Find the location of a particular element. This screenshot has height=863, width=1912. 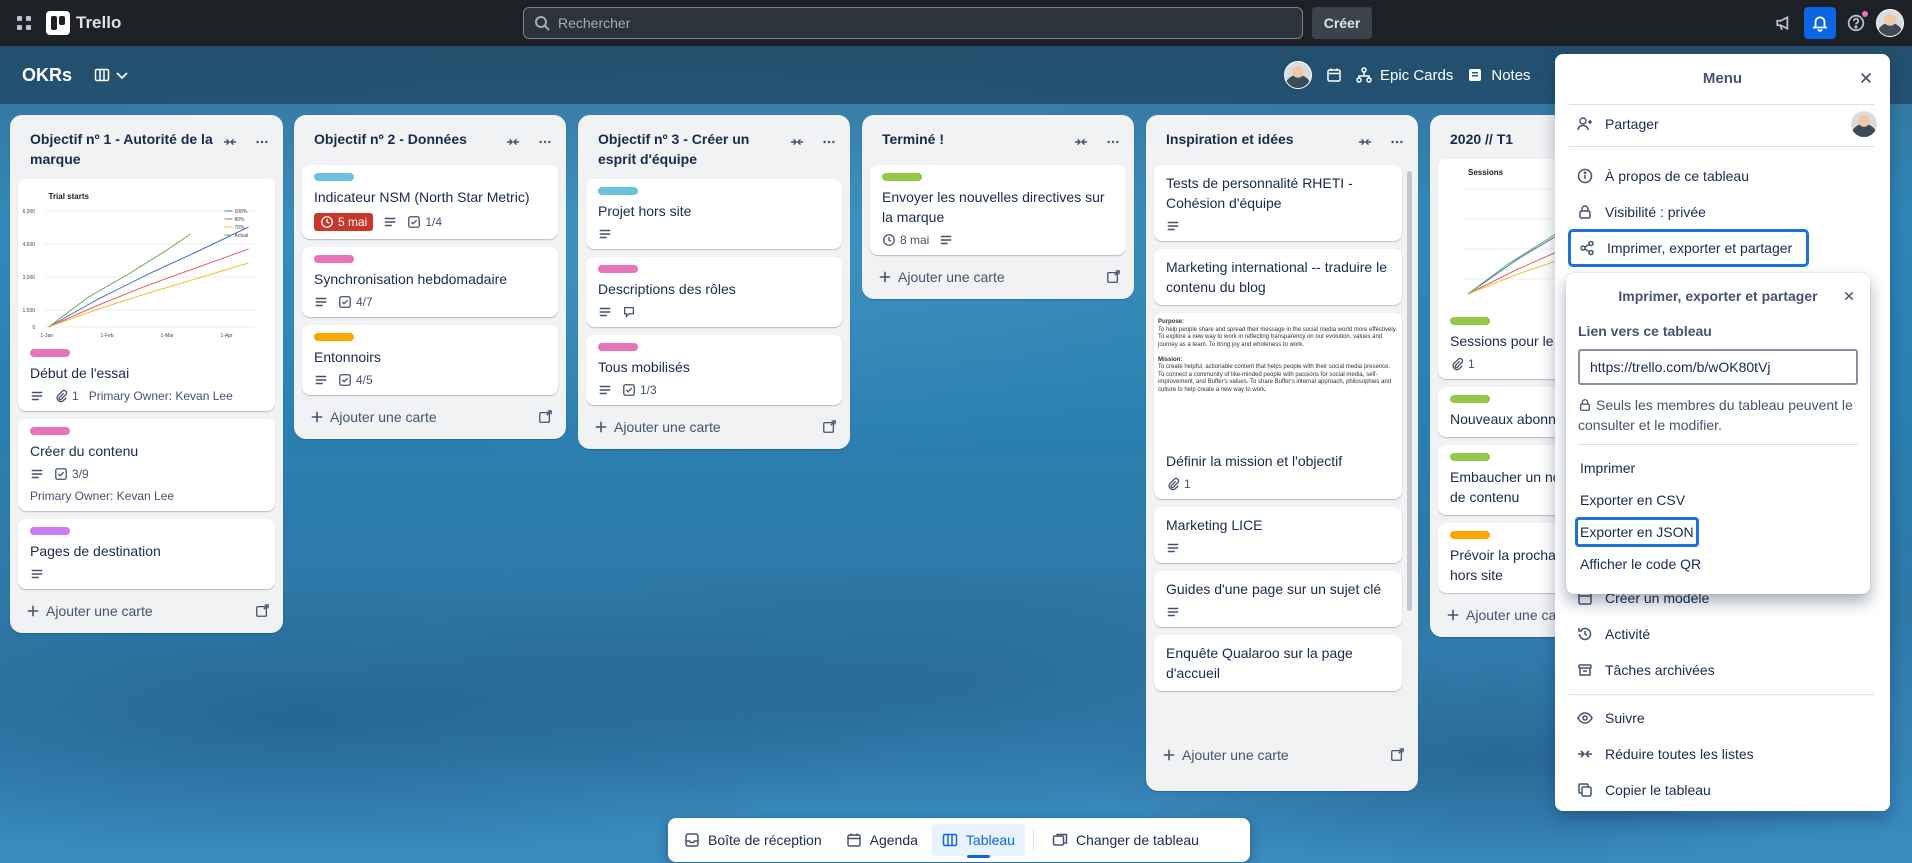

menu-collapse-all: Réduire toutes les listes is located at coordinates (1665, 754).